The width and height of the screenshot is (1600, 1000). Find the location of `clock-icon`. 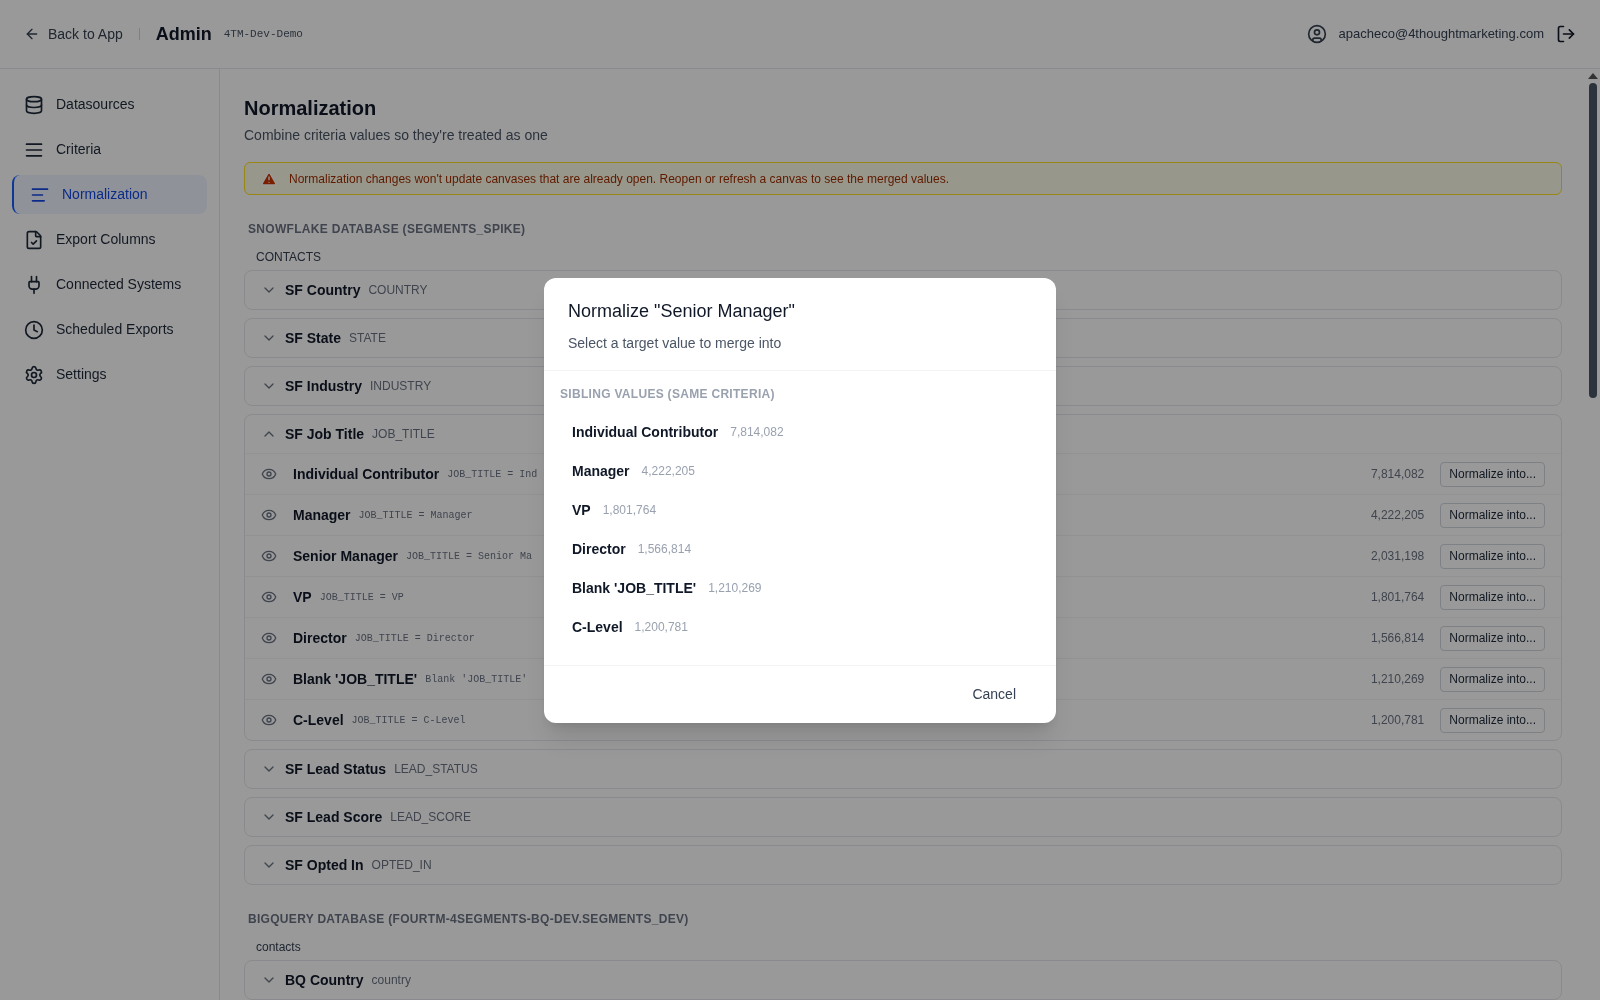

clock-icon is located at coordinates (34, 329).